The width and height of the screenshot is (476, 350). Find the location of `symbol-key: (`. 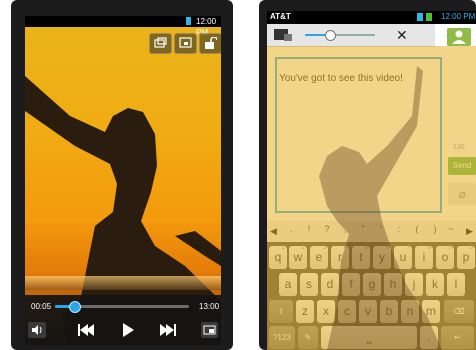

symbol-key: ( is located at coordinates (417, 229).